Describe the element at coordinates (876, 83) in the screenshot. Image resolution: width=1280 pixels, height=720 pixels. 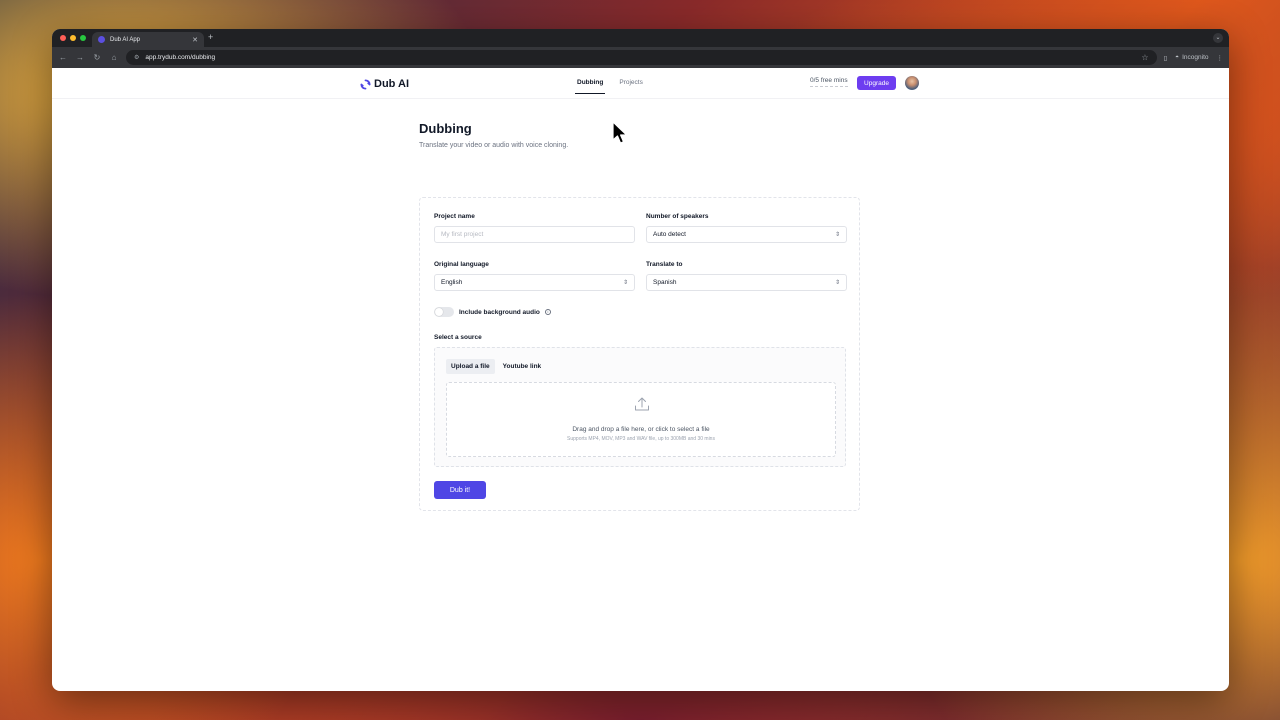
I see `upgrade-button: Upgrade` at that location.